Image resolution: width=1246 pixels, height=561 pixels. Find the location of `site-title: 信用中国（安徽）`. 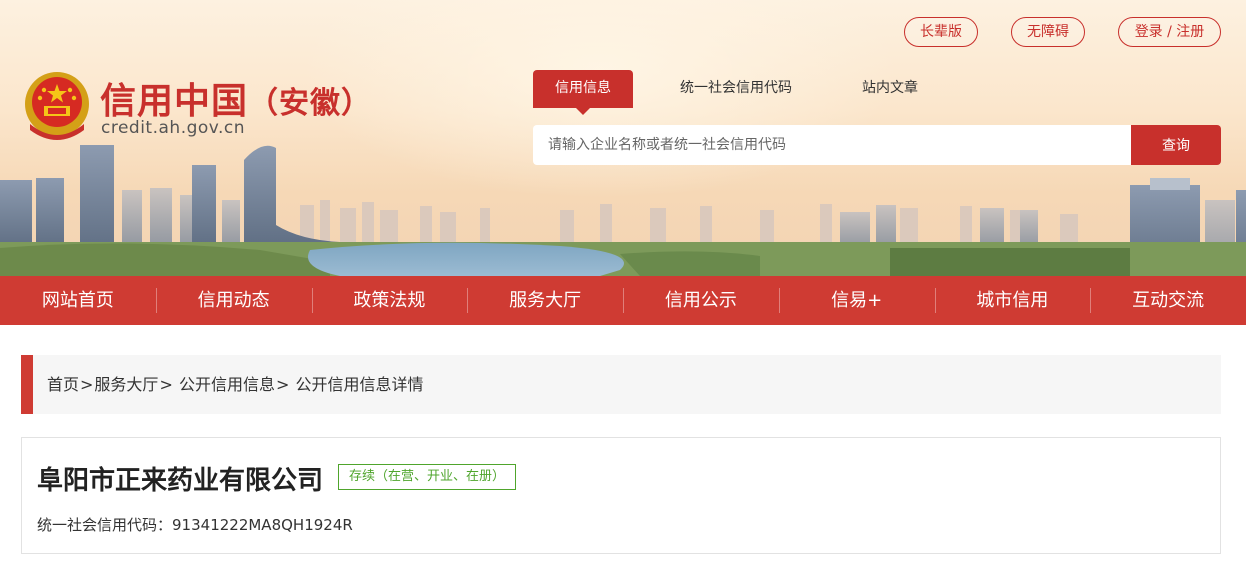

site-title: 信用中国（安徽） is located at coordinates (236, 98).